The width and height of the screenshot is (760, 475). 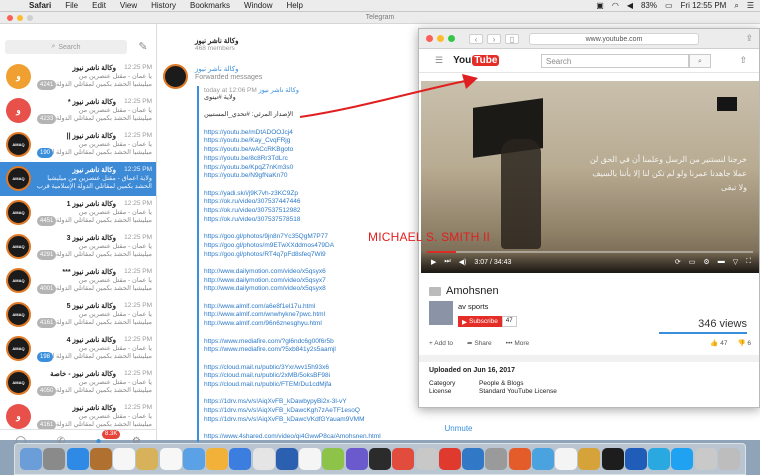 I want to click on dropbox-icon: ▣, so click(x=600, y=5).